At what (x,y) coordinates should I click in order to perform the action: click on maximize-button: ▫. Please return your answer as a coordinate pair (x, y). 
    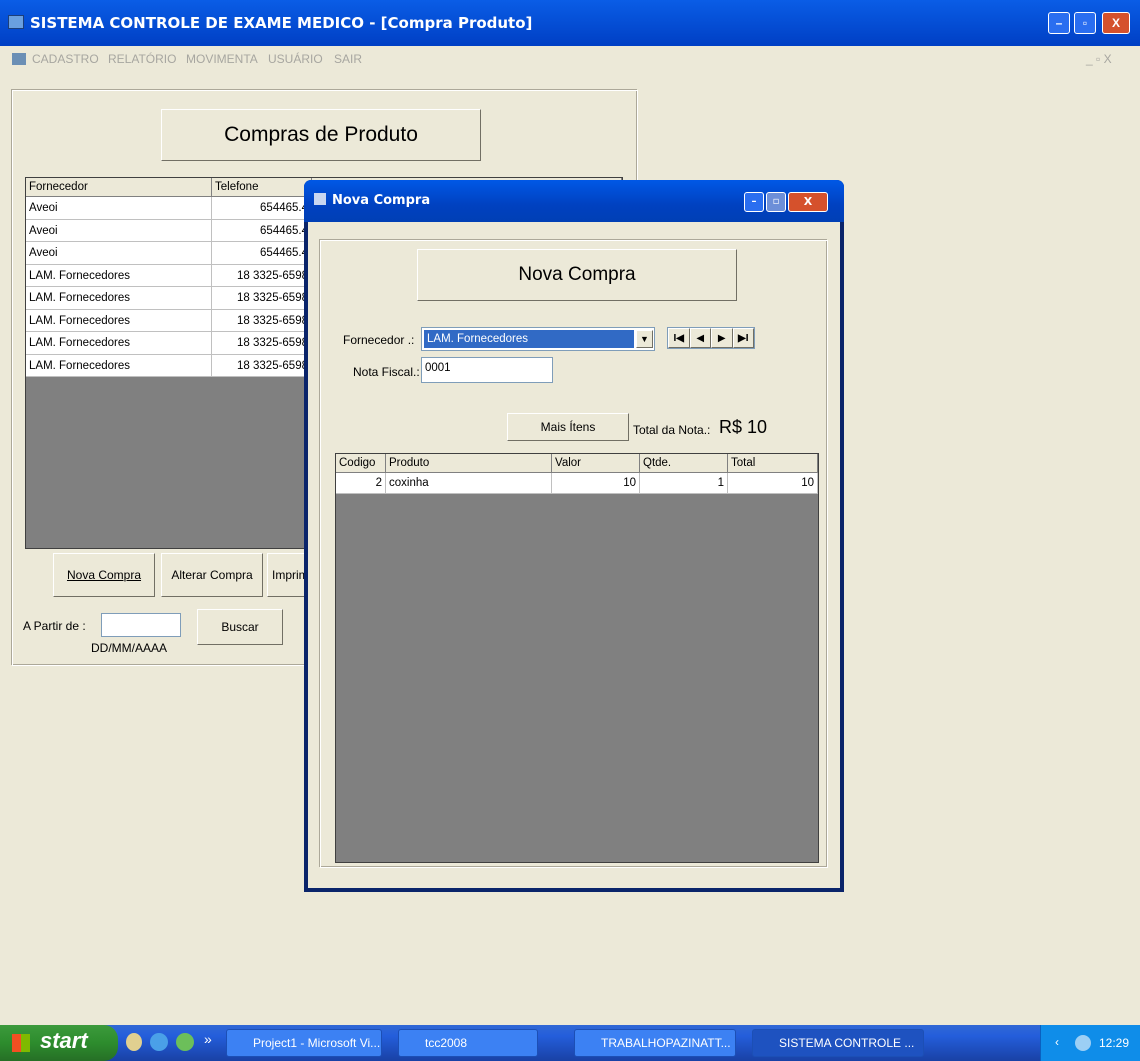
    Looking at the image, I should click on (1085, 23).